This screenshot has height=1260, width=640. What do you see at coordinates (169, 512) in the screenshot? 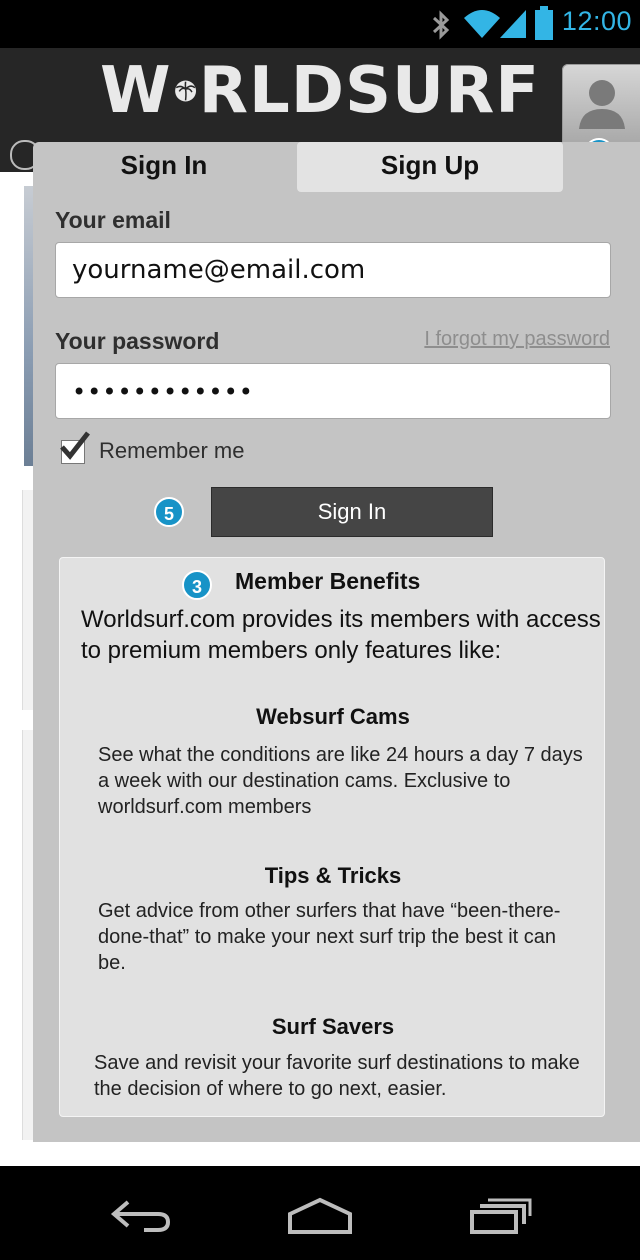
I see `badge-sign-in: 5` at bounding box center [169, 512].